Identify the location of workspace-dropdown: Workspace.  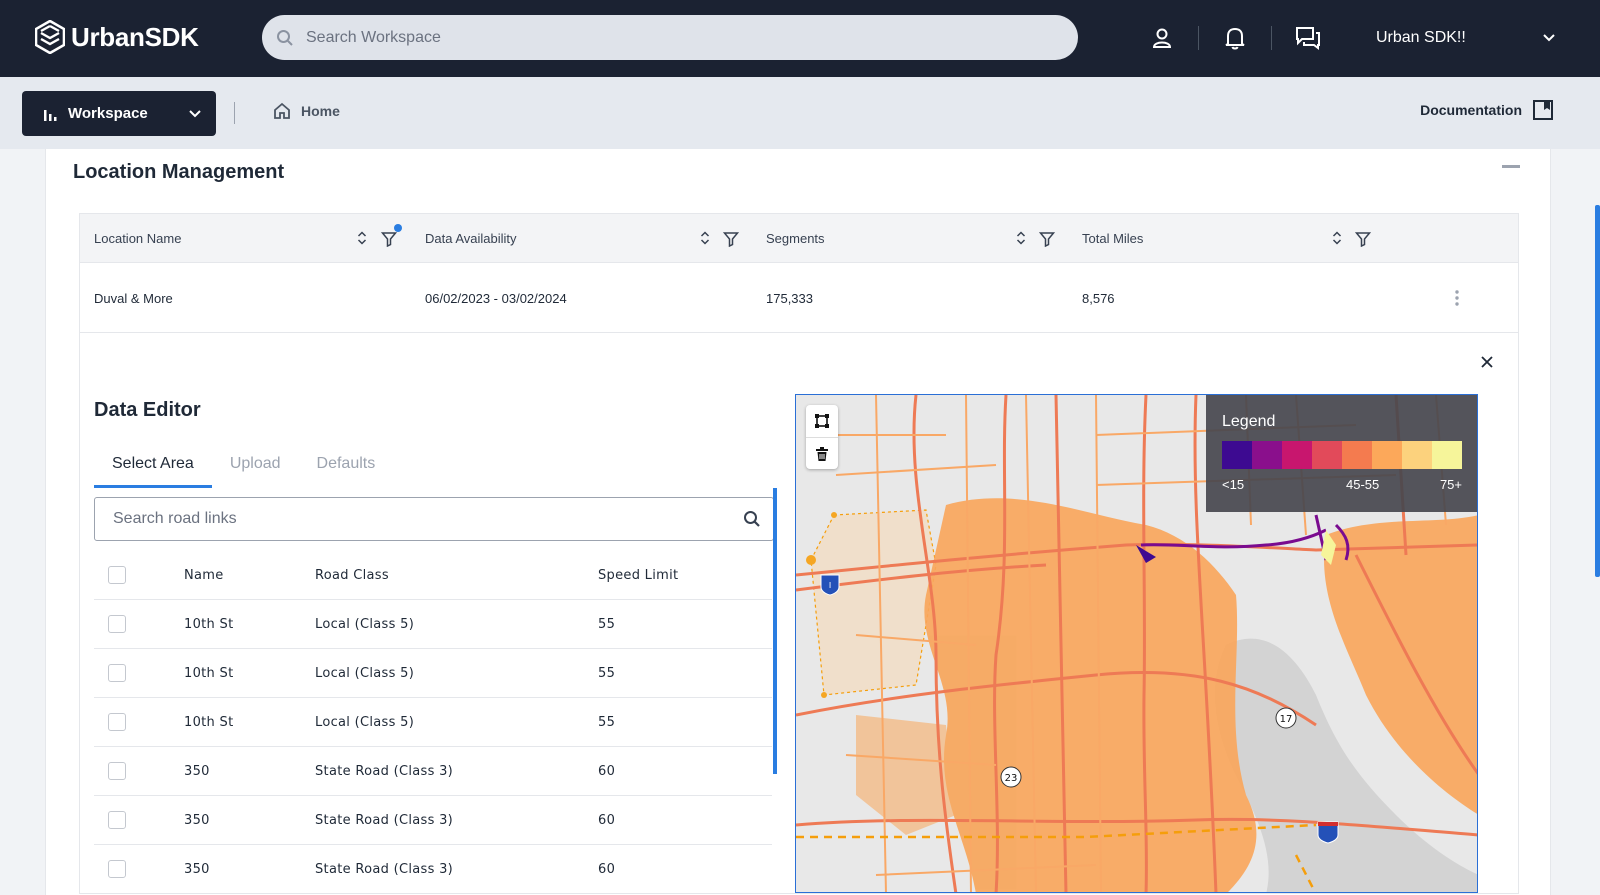
(119, 113).